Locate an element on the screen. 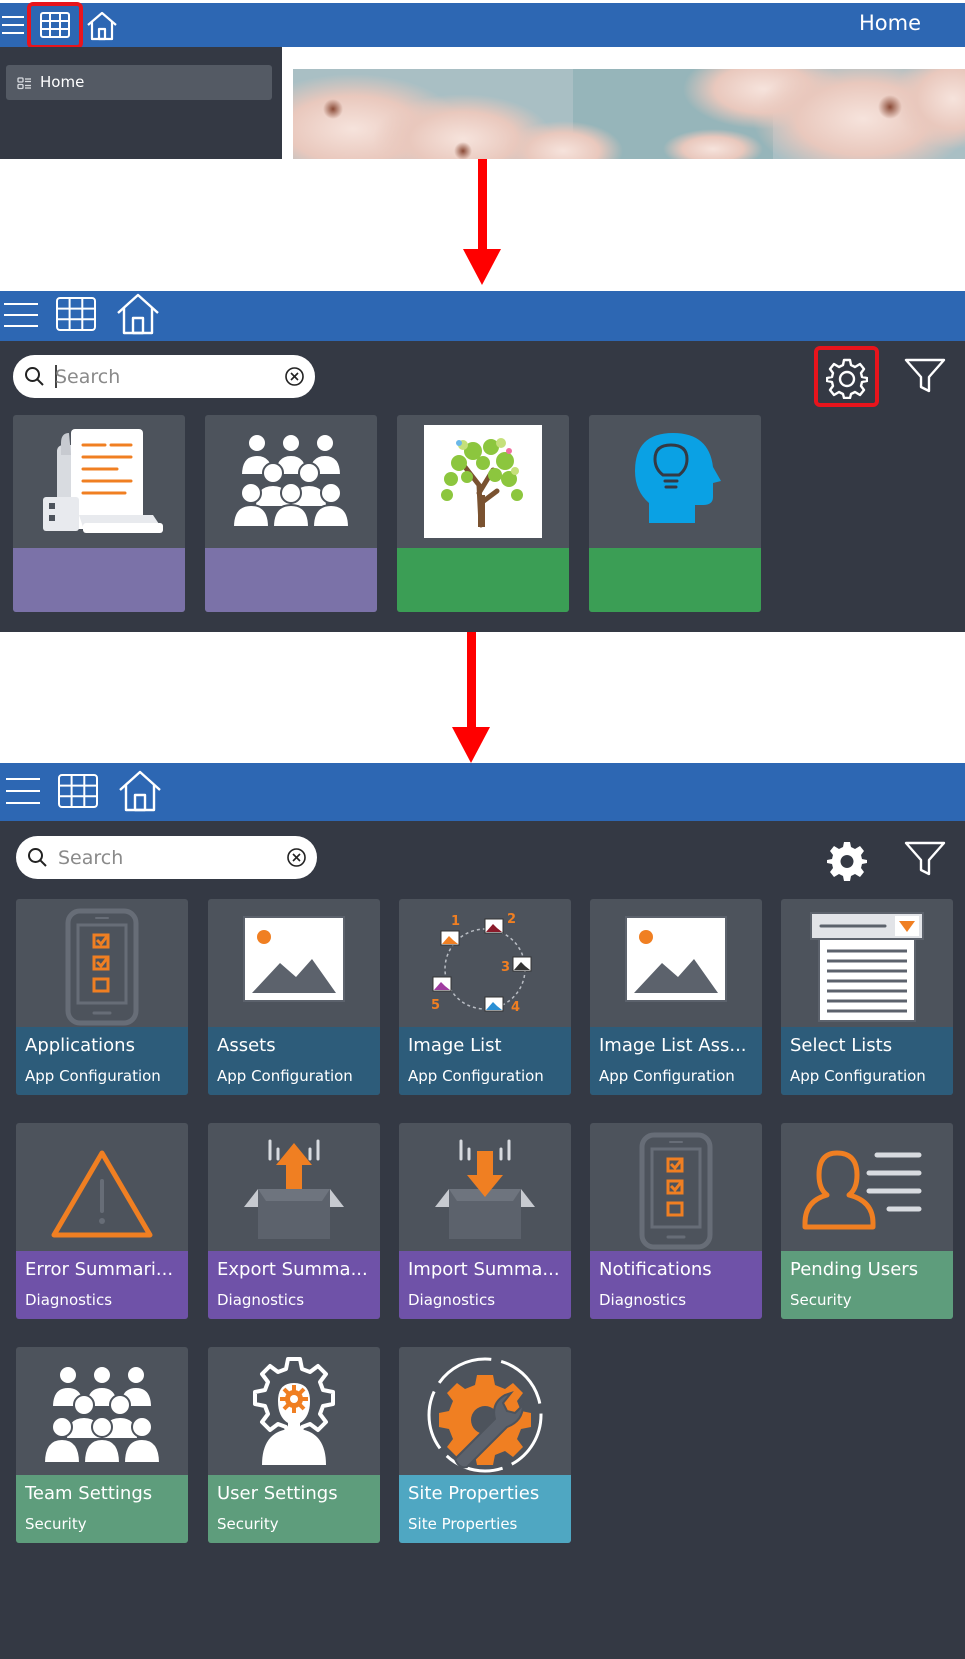  arrow-head-icon is located at coordinates (471, 745).